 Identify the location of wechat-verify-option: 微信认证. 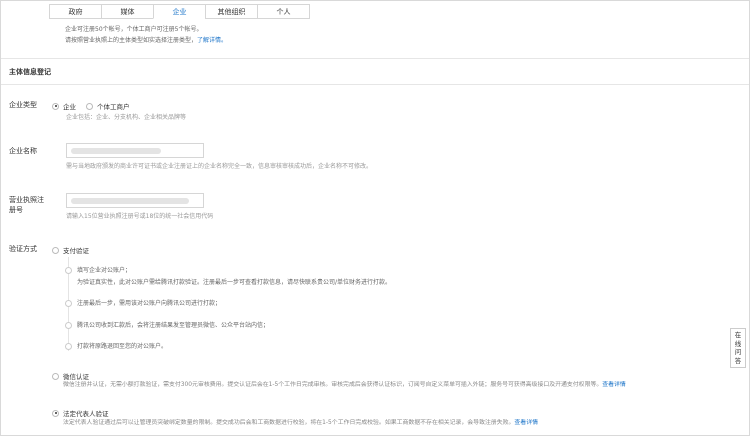
(70, 376).